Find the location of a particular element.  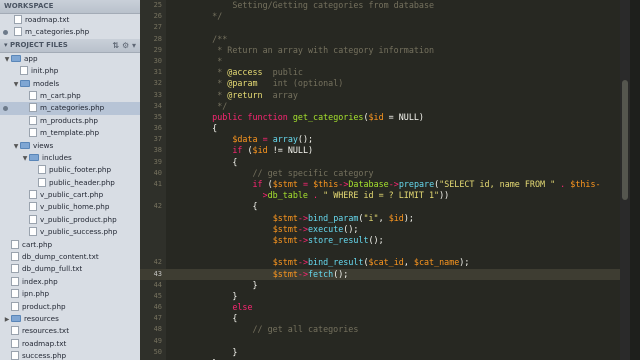

code-line: 48 // get all categories is located at coordinates (385, 329).